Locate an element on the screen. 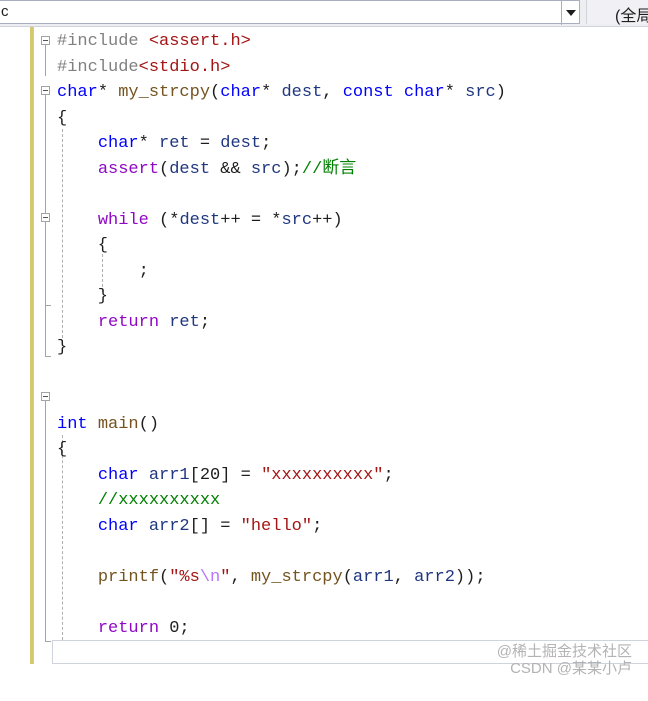  code-token: } is located at coordinates (83, 296).